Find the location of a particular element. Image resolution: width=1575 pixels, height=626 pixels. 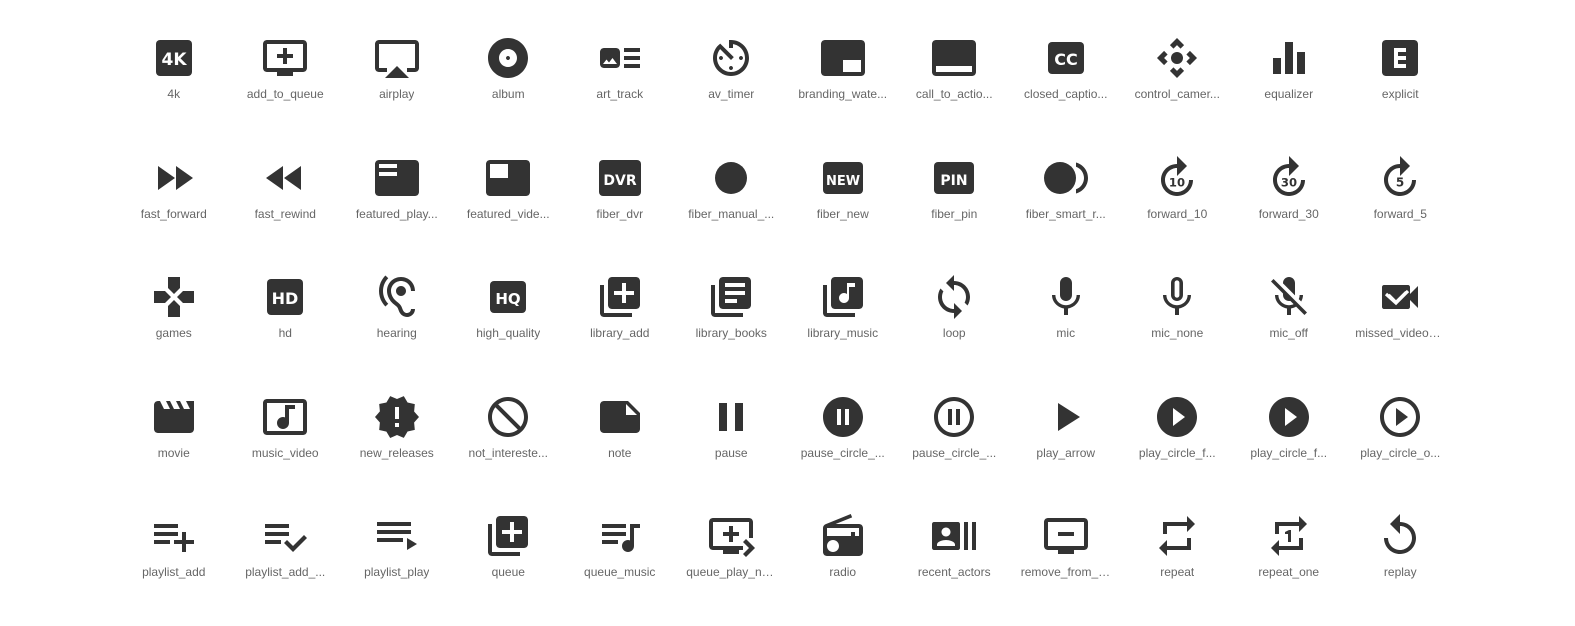

icon-tile-forward-5: 5 forward_5 is located at coordinates (1401, 208).